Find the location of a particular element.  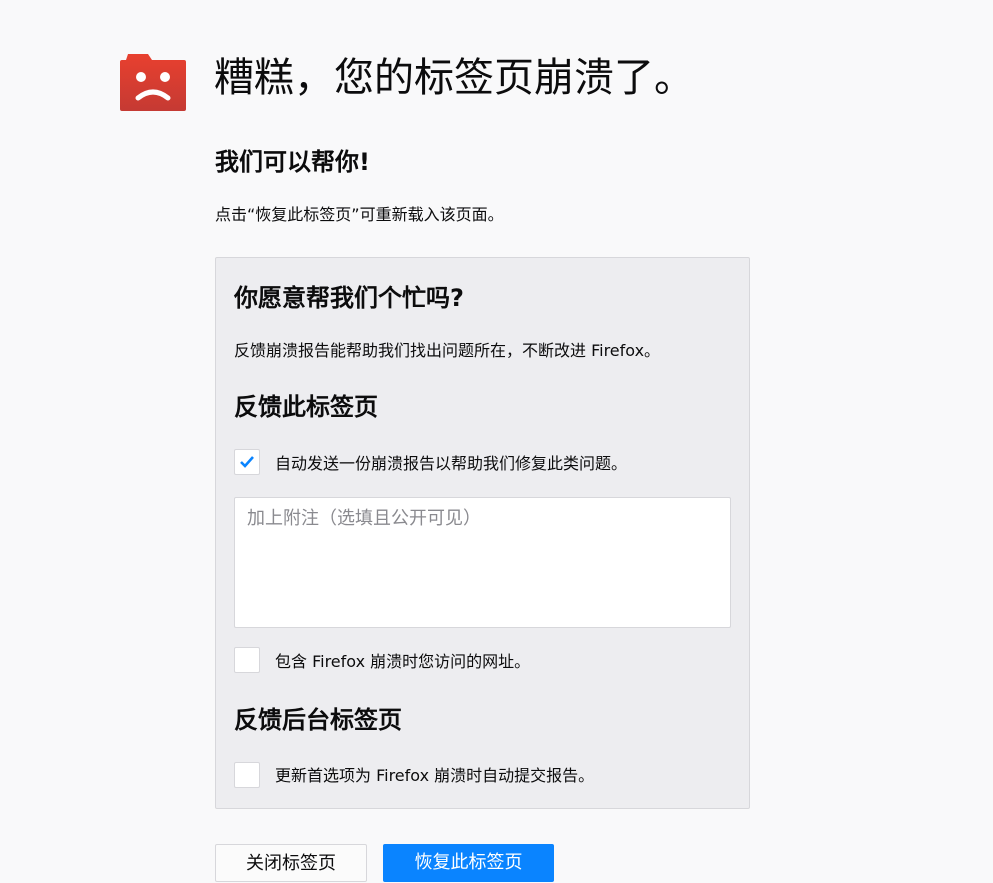

update-pref-checkbox is located at coordinates (247, 775).